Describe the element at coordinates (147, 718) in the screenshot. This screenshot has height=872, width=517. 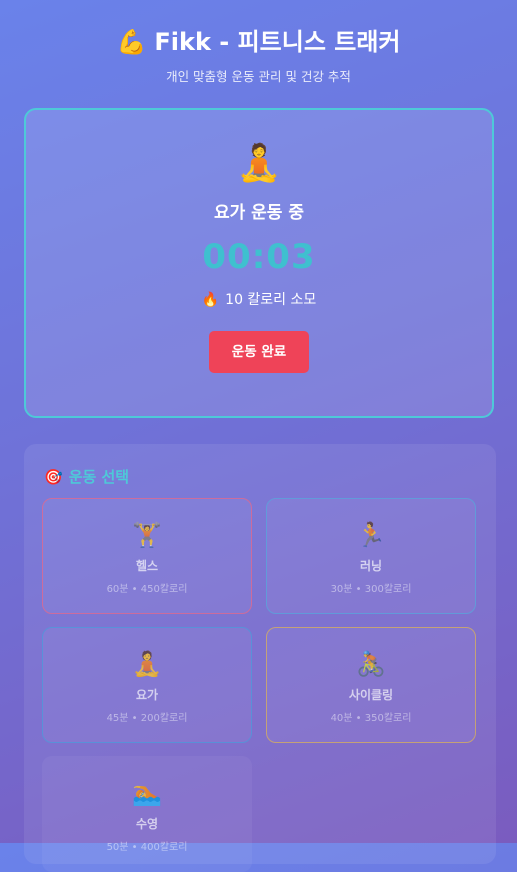
I see `workout-meta: 45분 • 200칼로리` at that location.